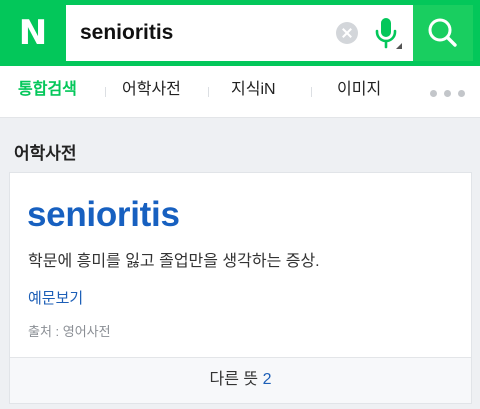  What do you see at coordinates (267, 379) in the screenshot?
I see `other-meanings-count: 2` at bounding box center [267, 379].